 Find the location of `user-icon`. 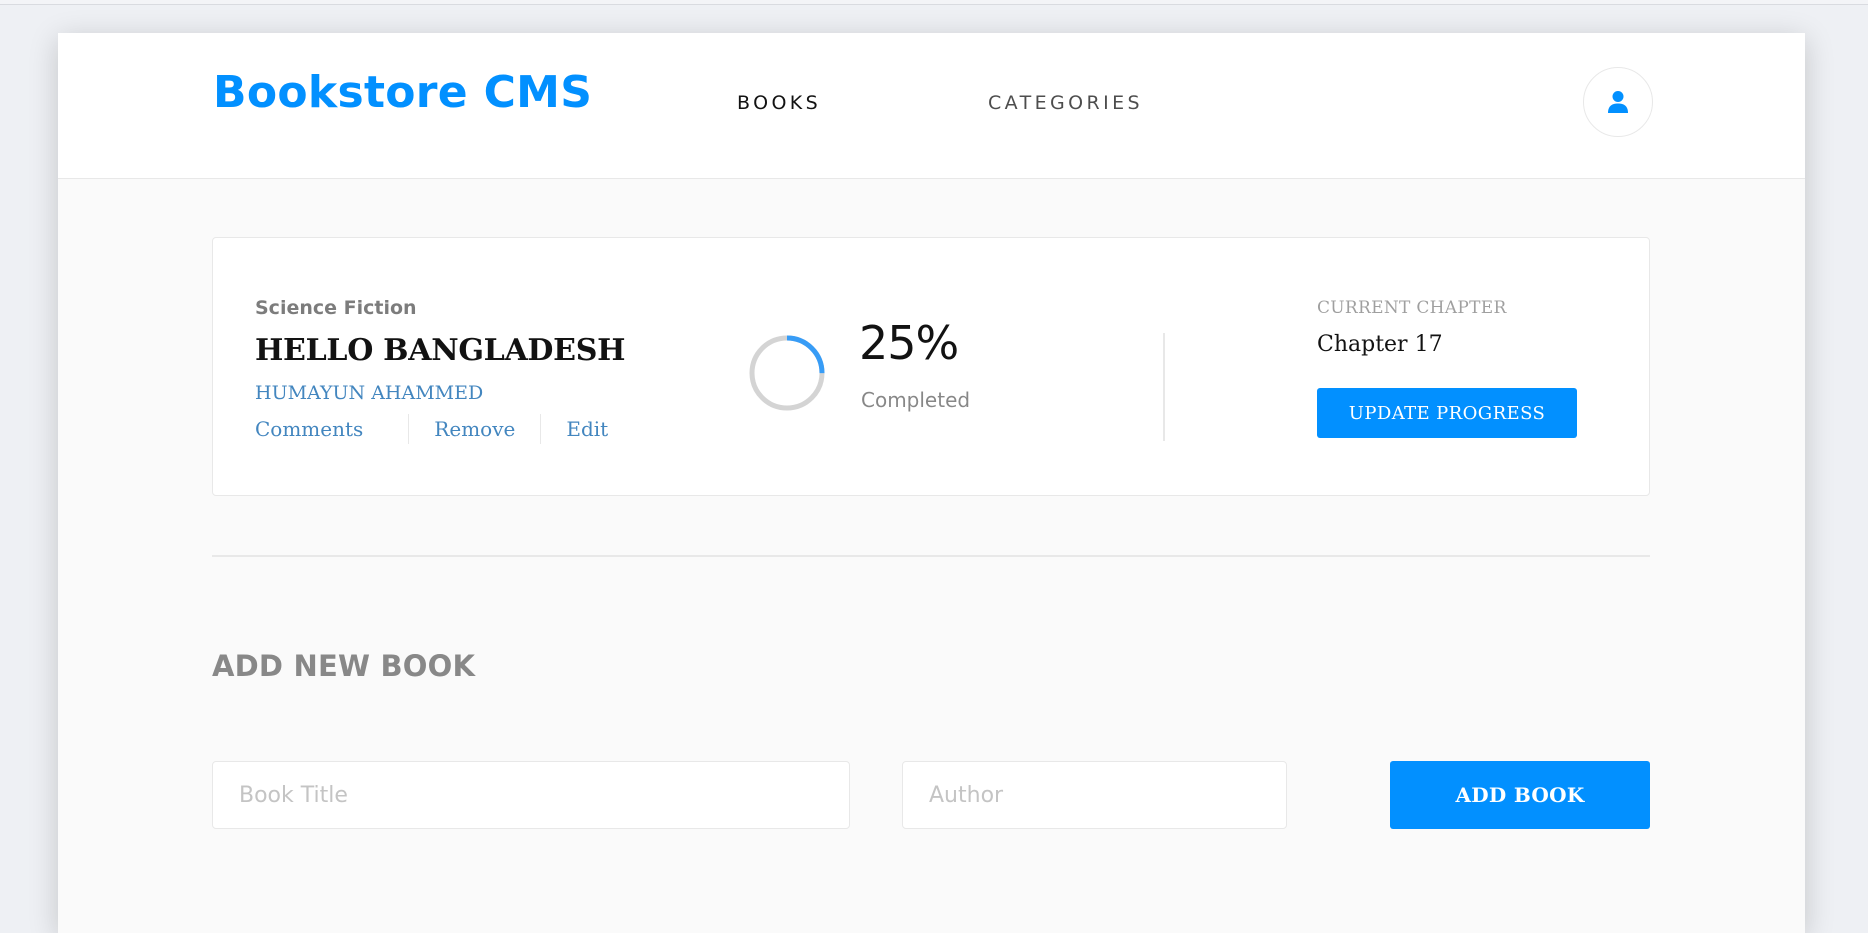

user-icon is located at coordinates (1618, 102).